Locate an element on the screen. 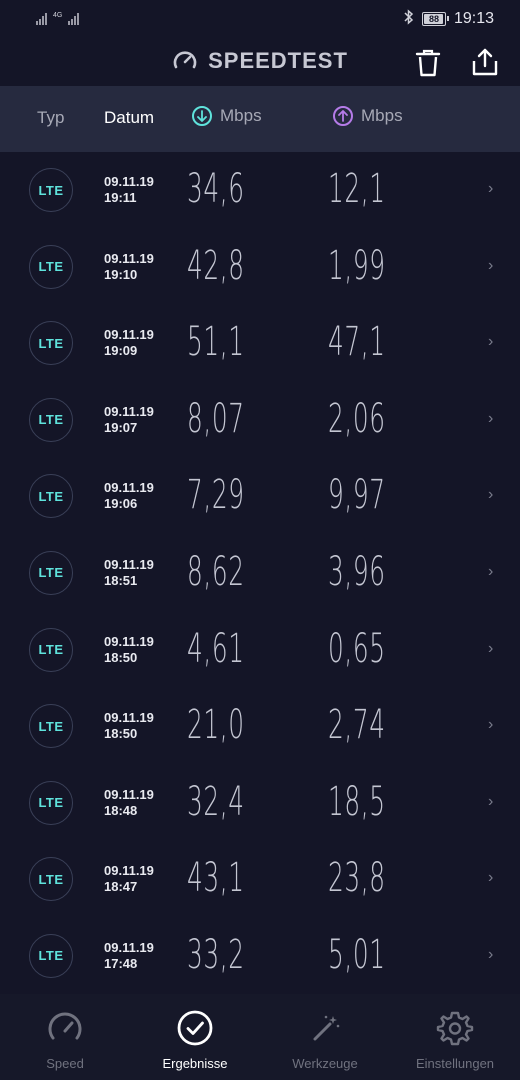 The height and width of the screenshot is (1080, 520). sort-by-download: Mbps is located at coordinates (227, 116).